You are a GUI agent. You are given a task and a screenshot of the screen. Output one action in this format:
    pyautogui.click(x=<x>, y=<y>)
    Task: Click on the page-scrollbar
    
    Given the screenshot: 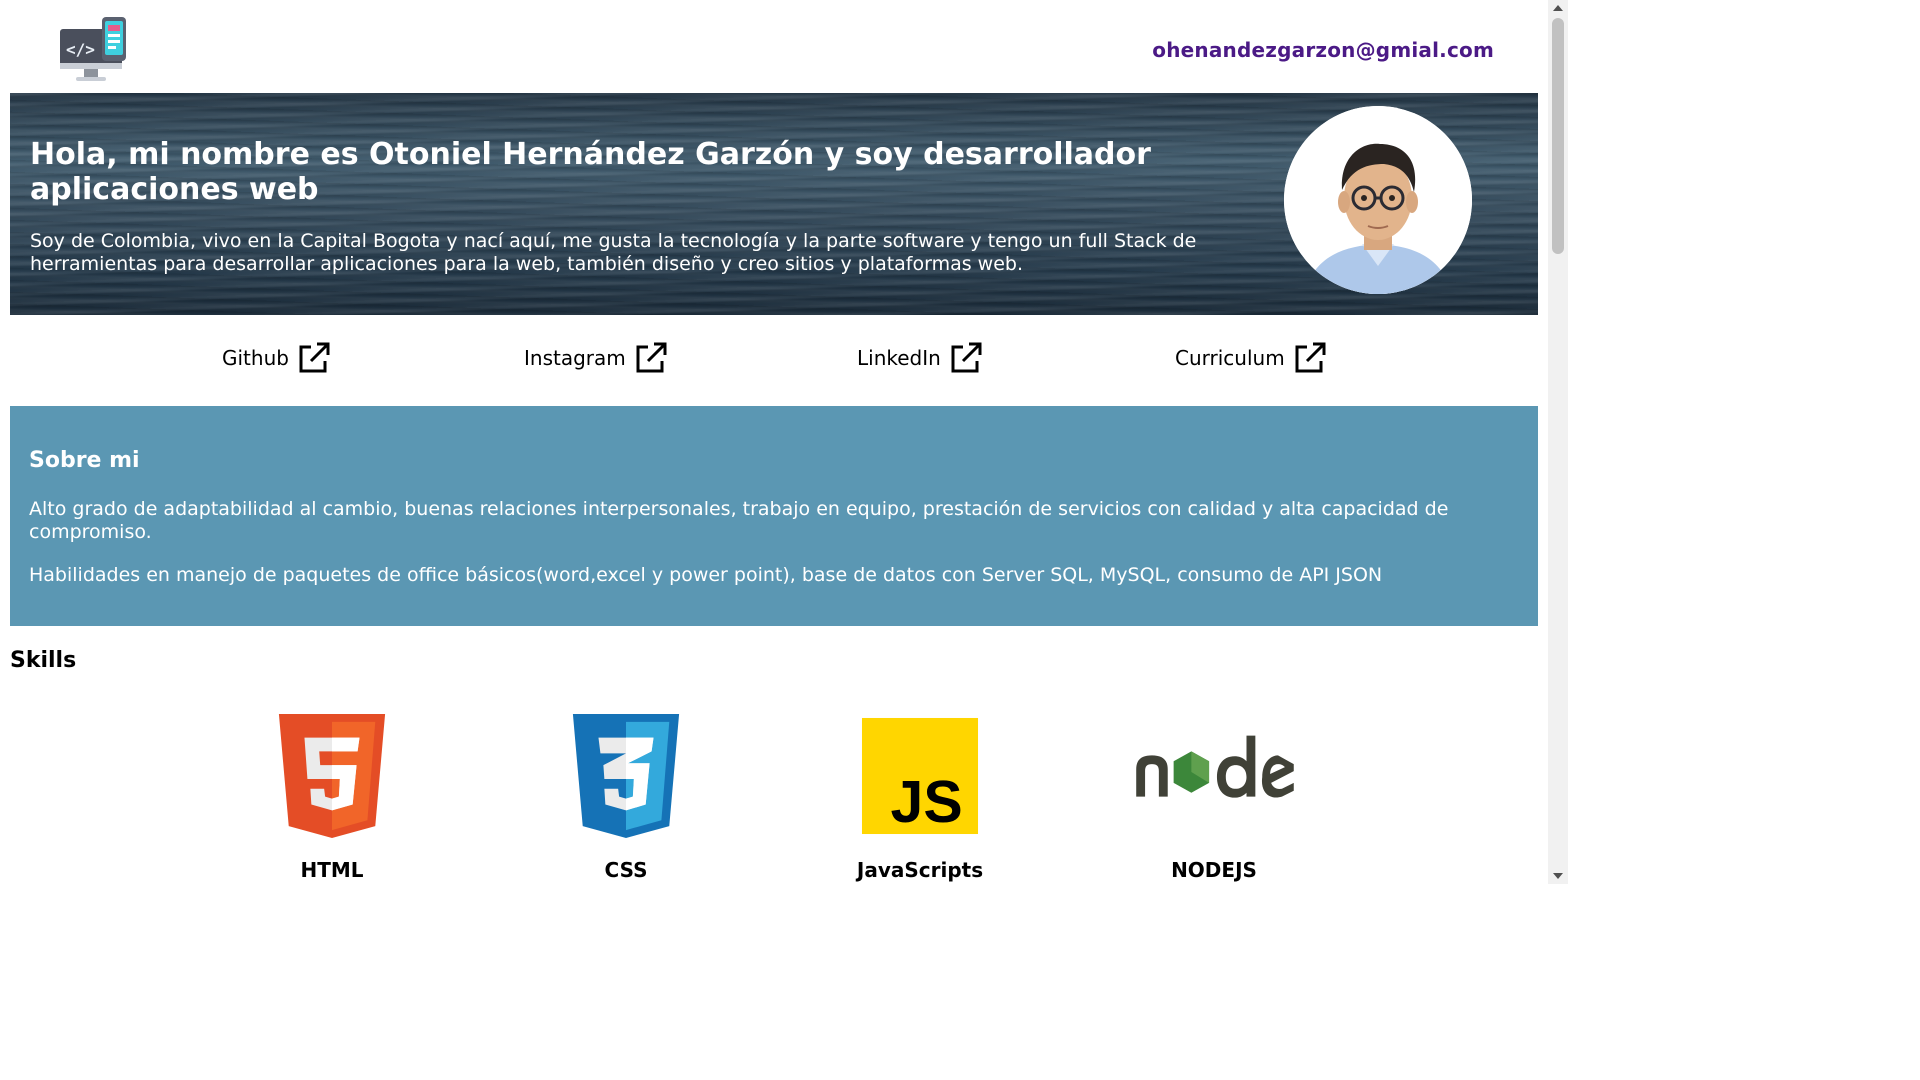 What is the action you would take?
    pyautogui.click(x=1558, y=442)
    